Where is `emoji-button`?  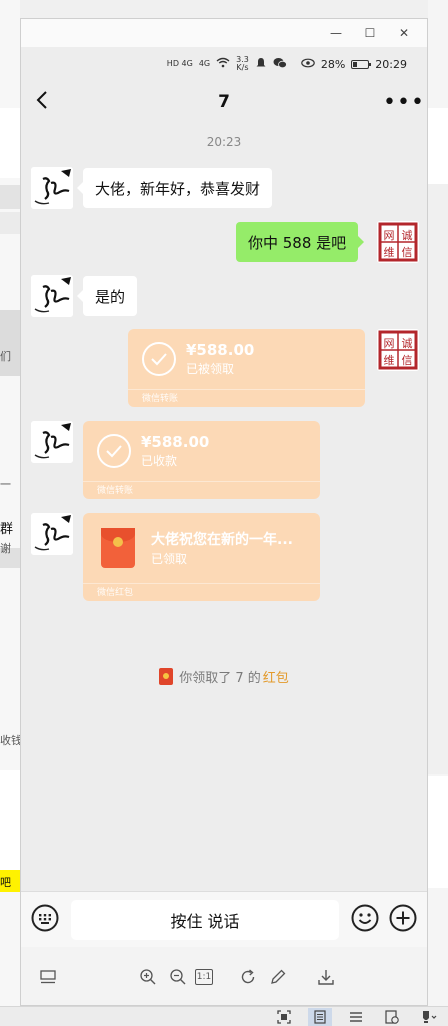 emoji-button is located at coordinates (365, 920).